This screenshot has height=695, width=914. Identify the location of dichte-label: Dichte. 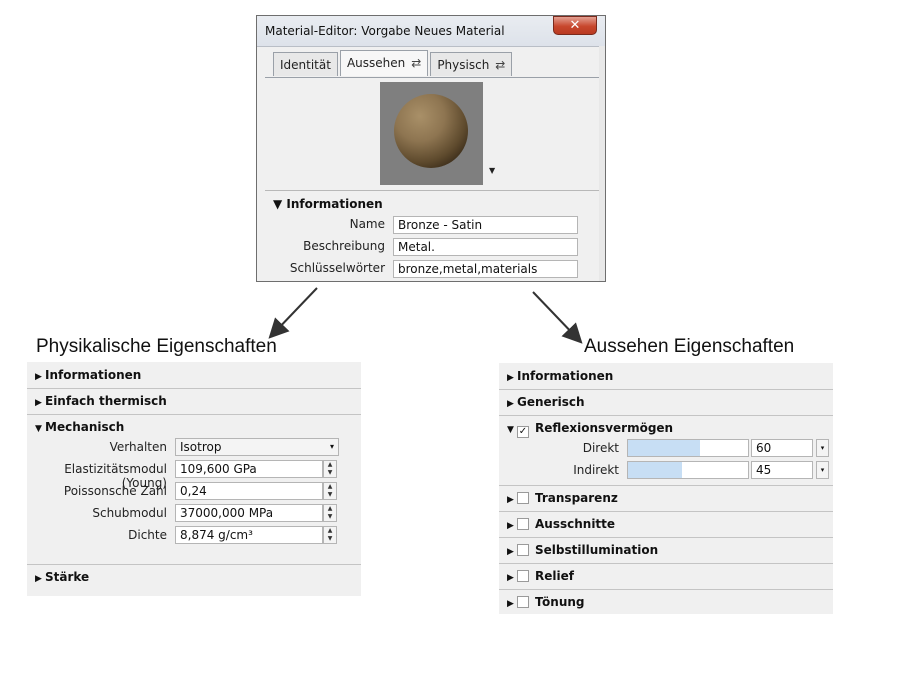
(147, 535).